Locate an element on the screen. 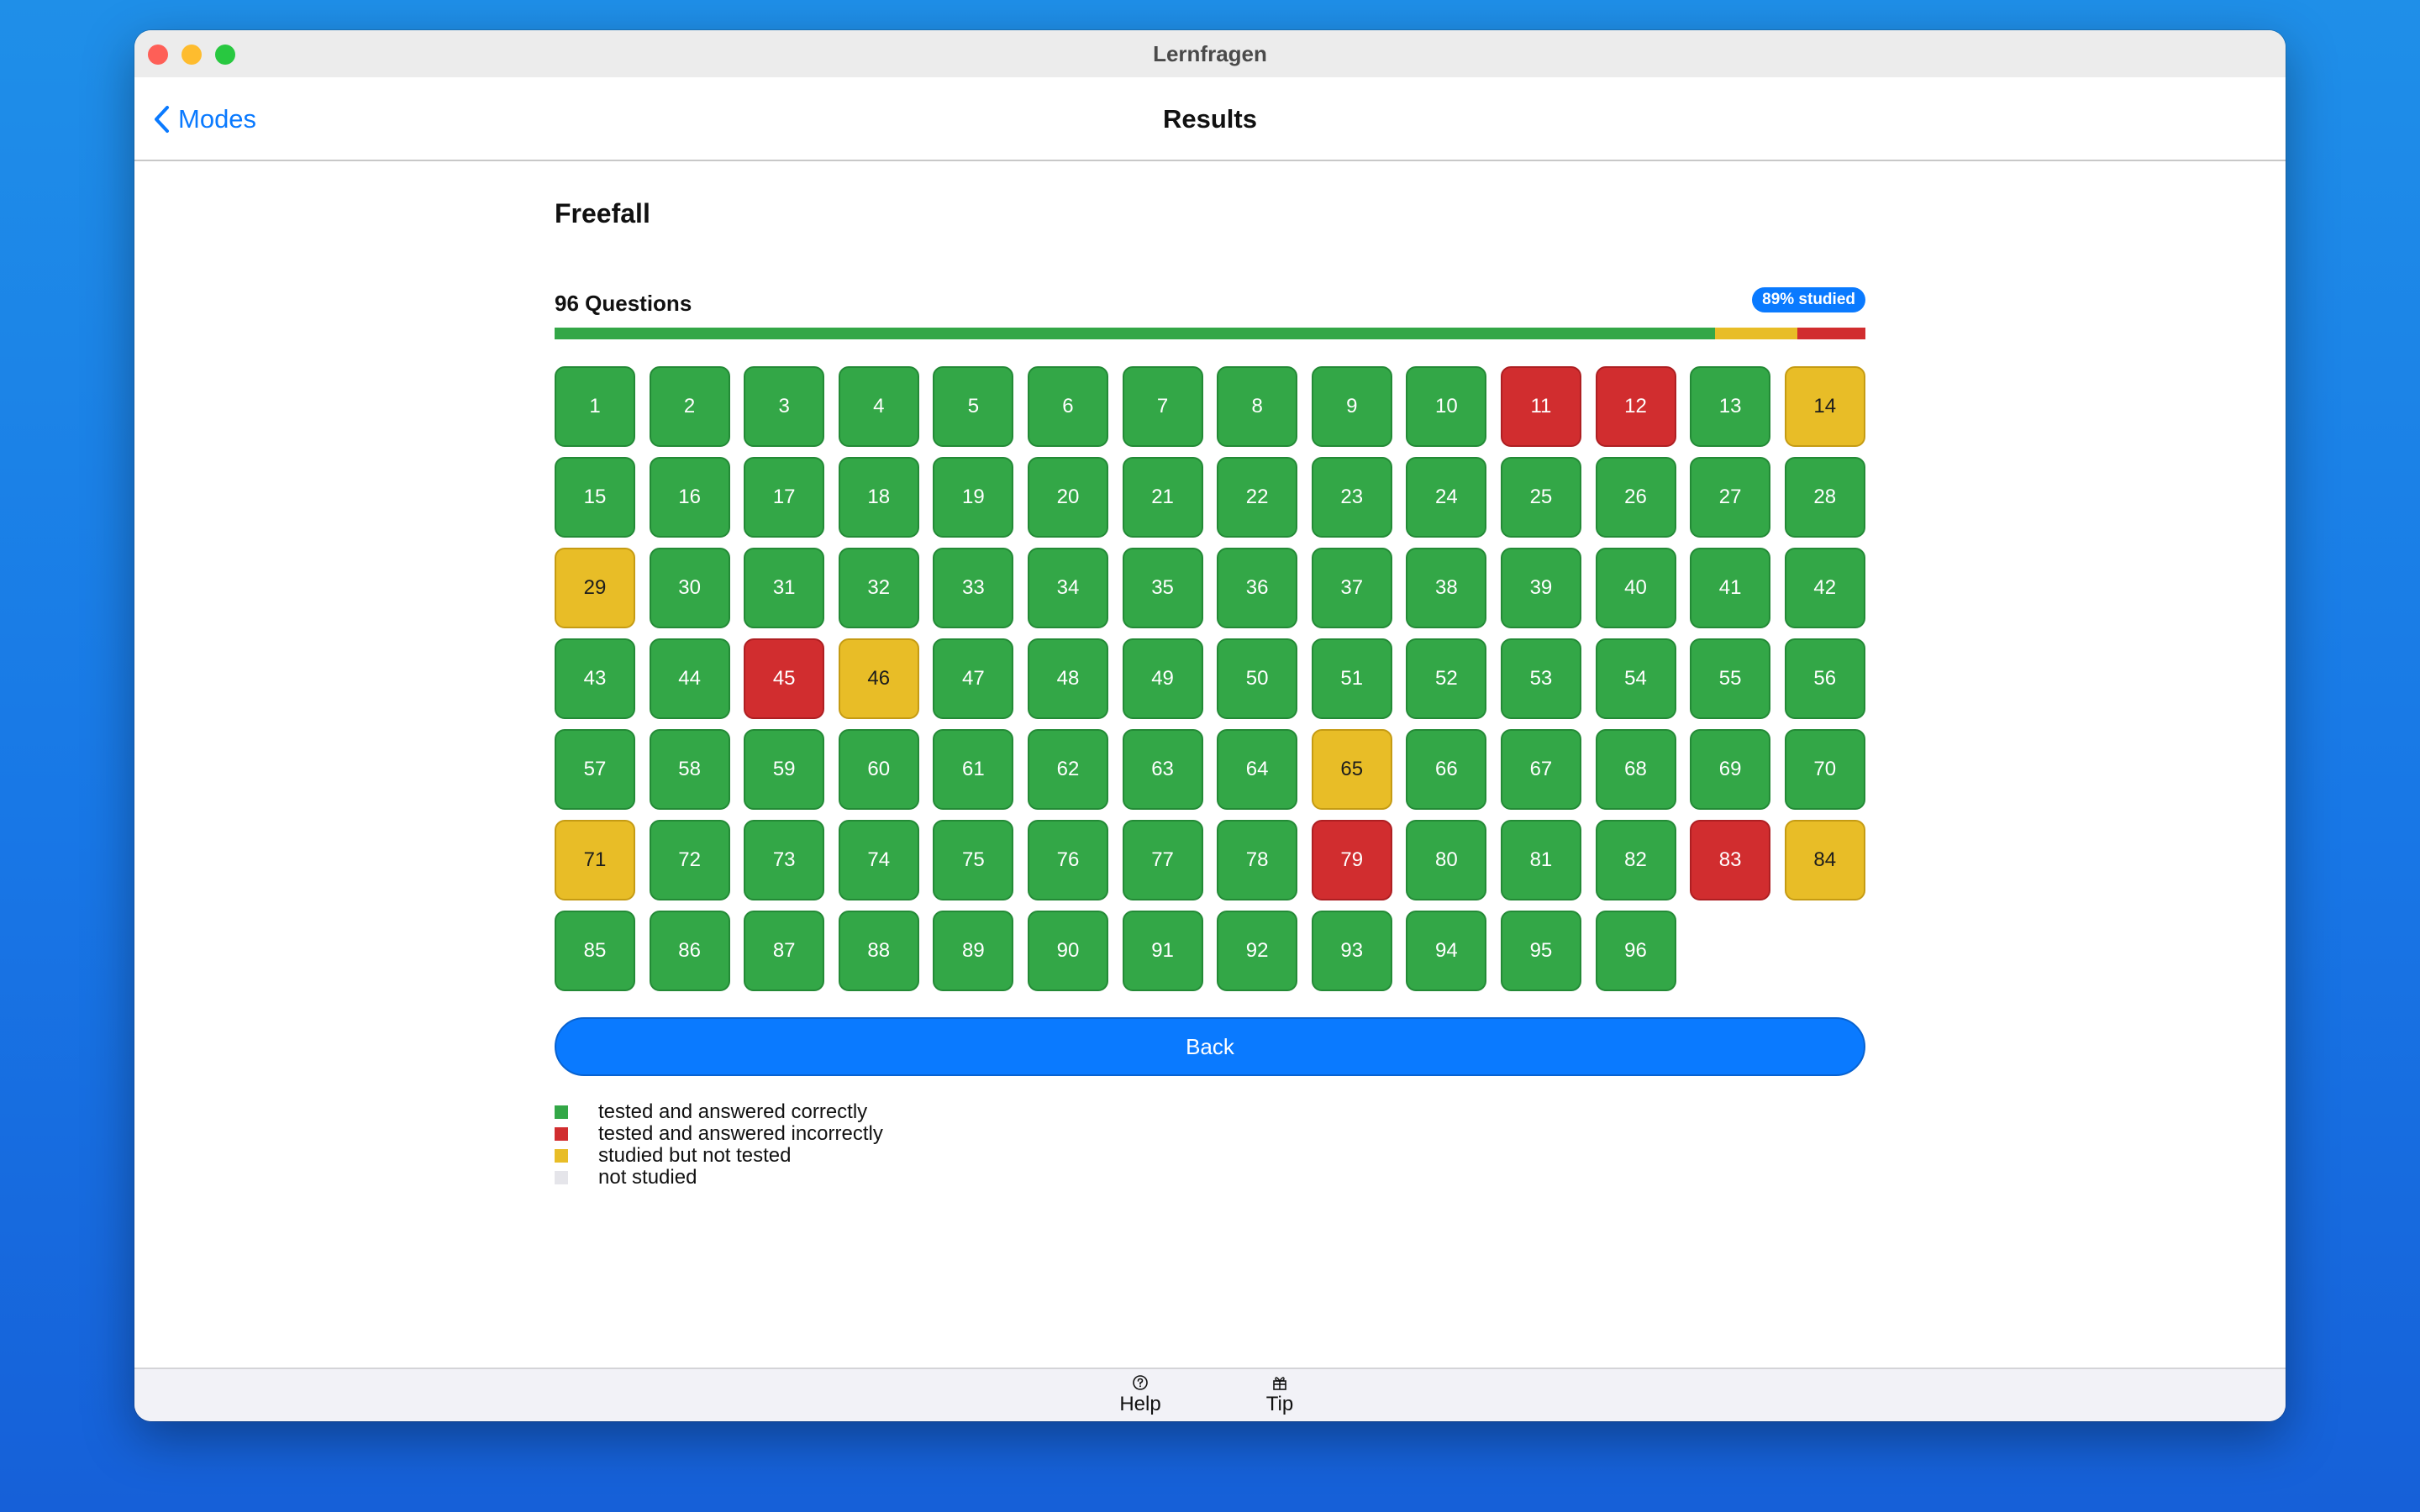 The image size is (2420, 1512). question-tile: 43 is located at coordinates (595, 678).